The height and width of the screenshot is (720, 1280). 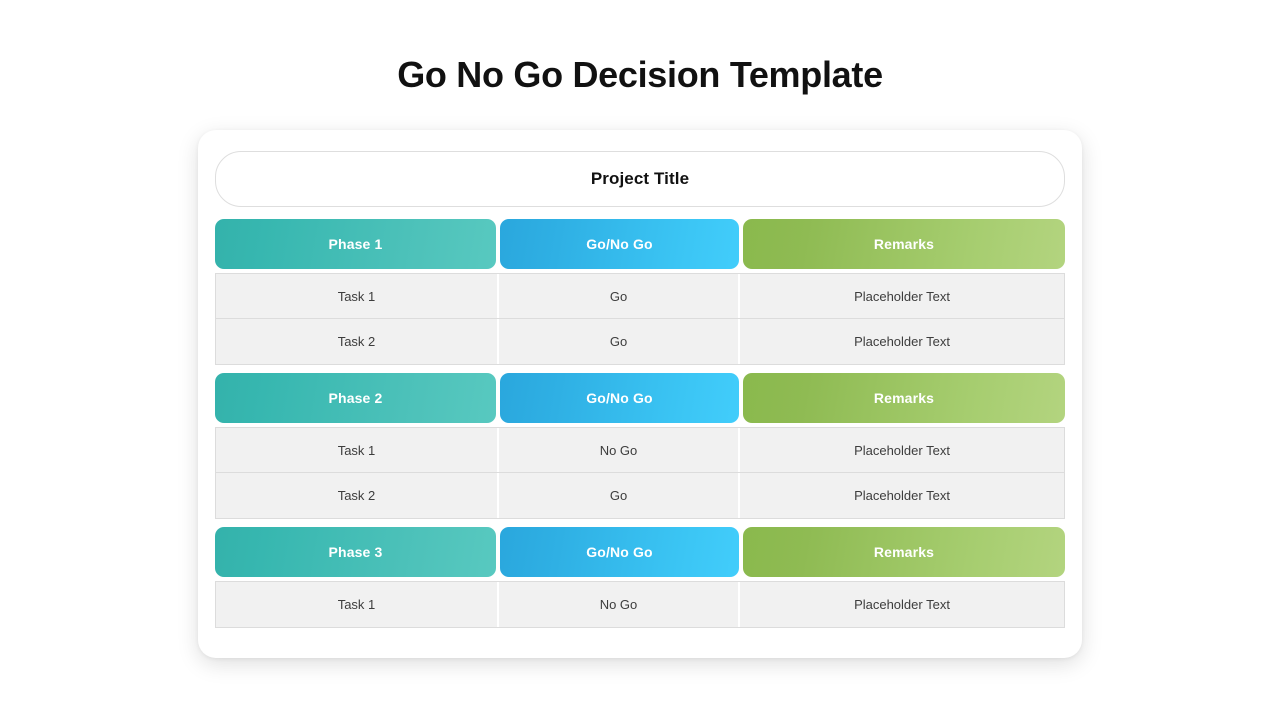 I want to click on project-title-field: Project Title, so click(x=640, y=179).